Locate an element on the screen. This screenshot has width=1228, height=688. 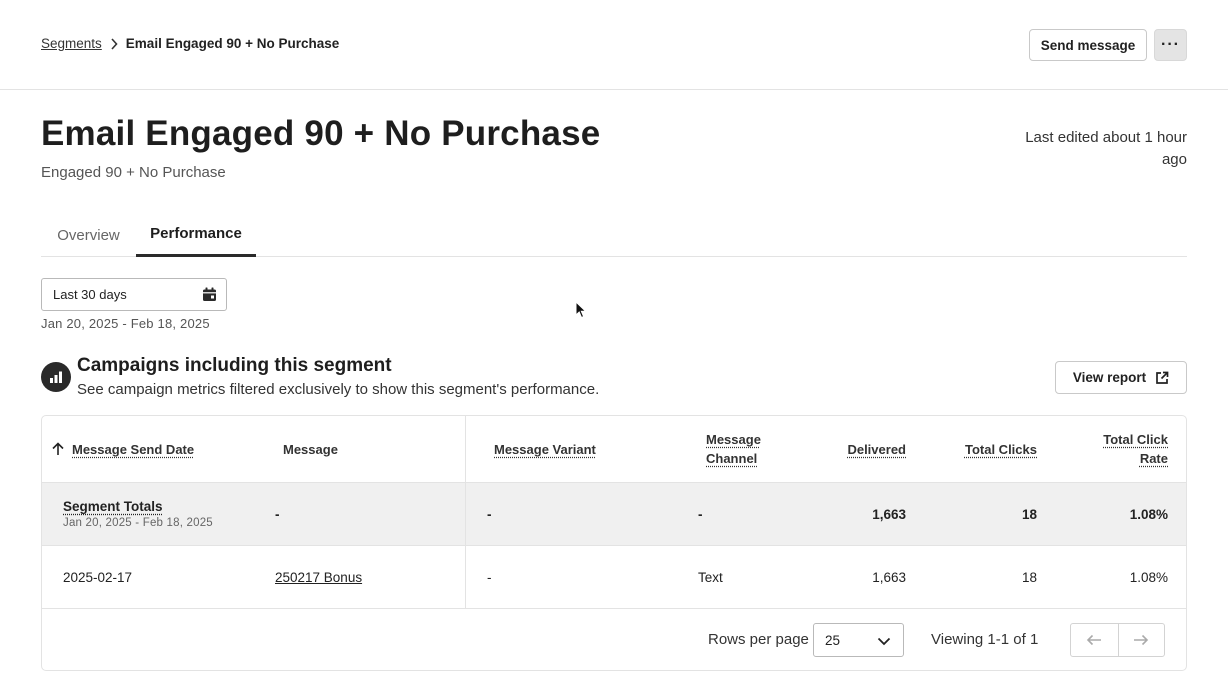
page-subtitle: Engaged 90 + No Purchase is located at coordinates (133, 172).